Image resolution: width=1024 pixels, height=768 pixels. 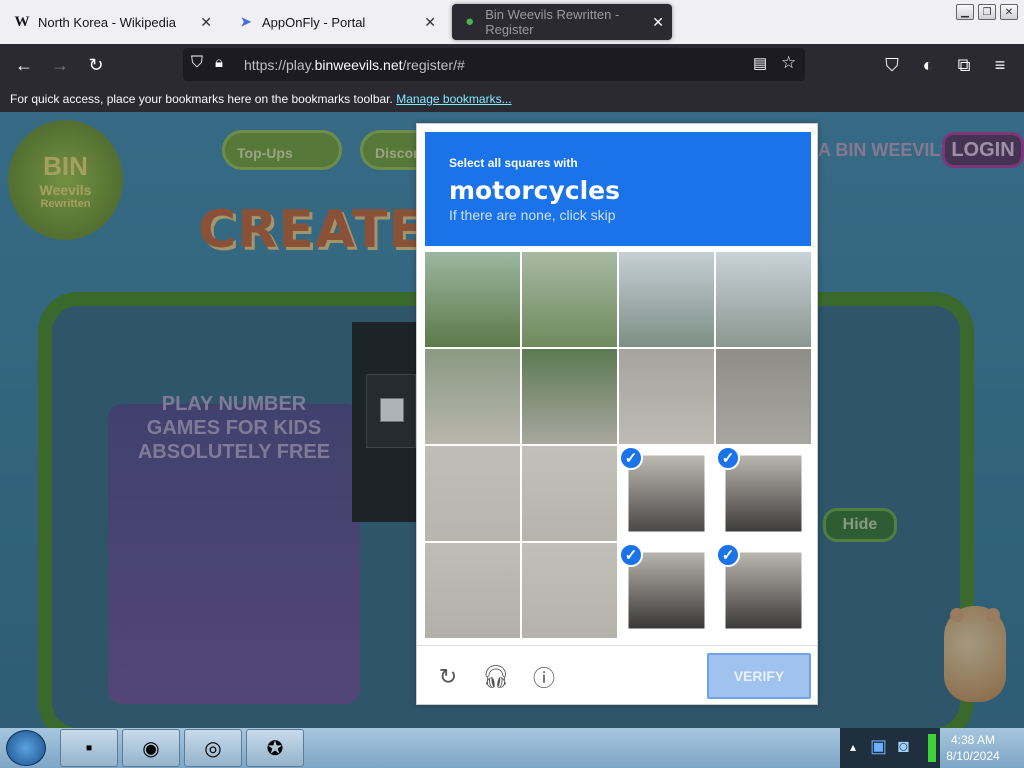 I want to click on media-icon: ◎, so click(x=213, y=748).